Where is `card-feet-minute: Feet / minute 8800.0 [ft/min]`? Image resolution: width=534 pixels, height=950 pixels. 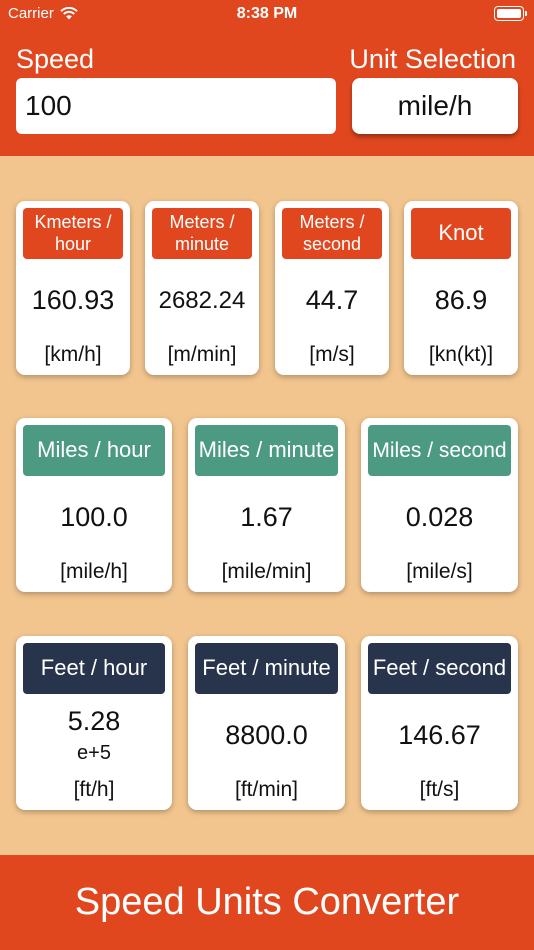
card-feet-minute: Feet / minute 8800.0 [ft/min] is located at coordinates (266, 723).